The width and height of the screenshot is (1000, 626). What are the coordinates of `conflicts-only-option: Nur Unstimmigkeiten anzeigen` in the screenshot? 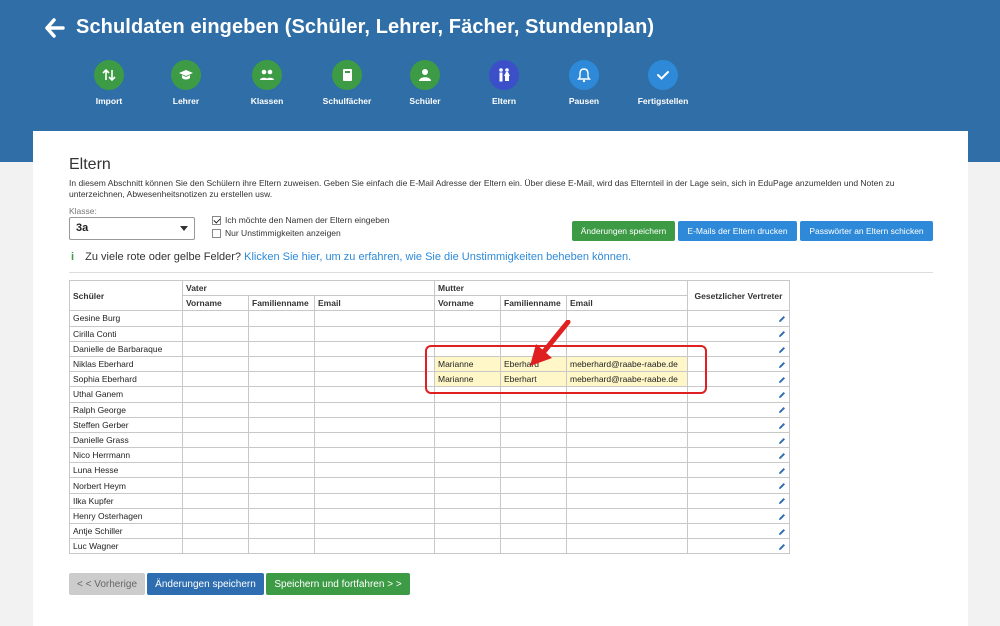 It's located at (276, 233).